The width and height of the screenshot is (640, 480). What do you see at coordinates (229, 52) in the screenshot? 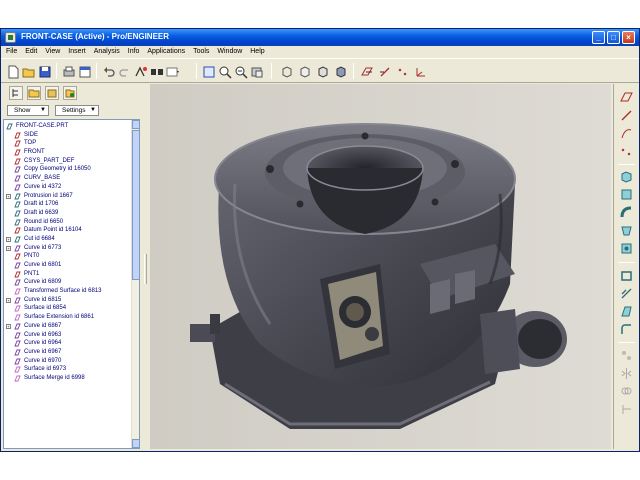
I see `menu-window: Window` at bounding box center [229, 52].